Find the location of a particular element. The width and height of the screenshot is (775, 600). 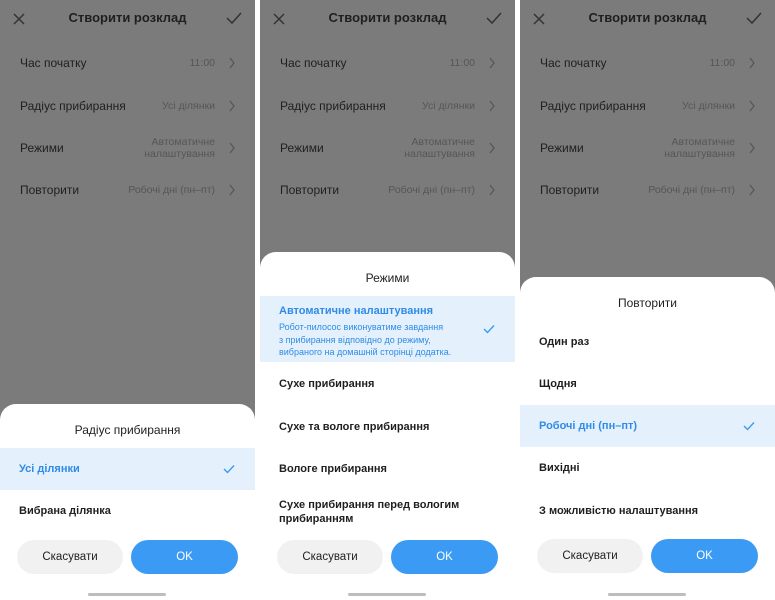

desc-line: Робот-пилосос виконуватиме завдання is located at coordinates (361, 327).